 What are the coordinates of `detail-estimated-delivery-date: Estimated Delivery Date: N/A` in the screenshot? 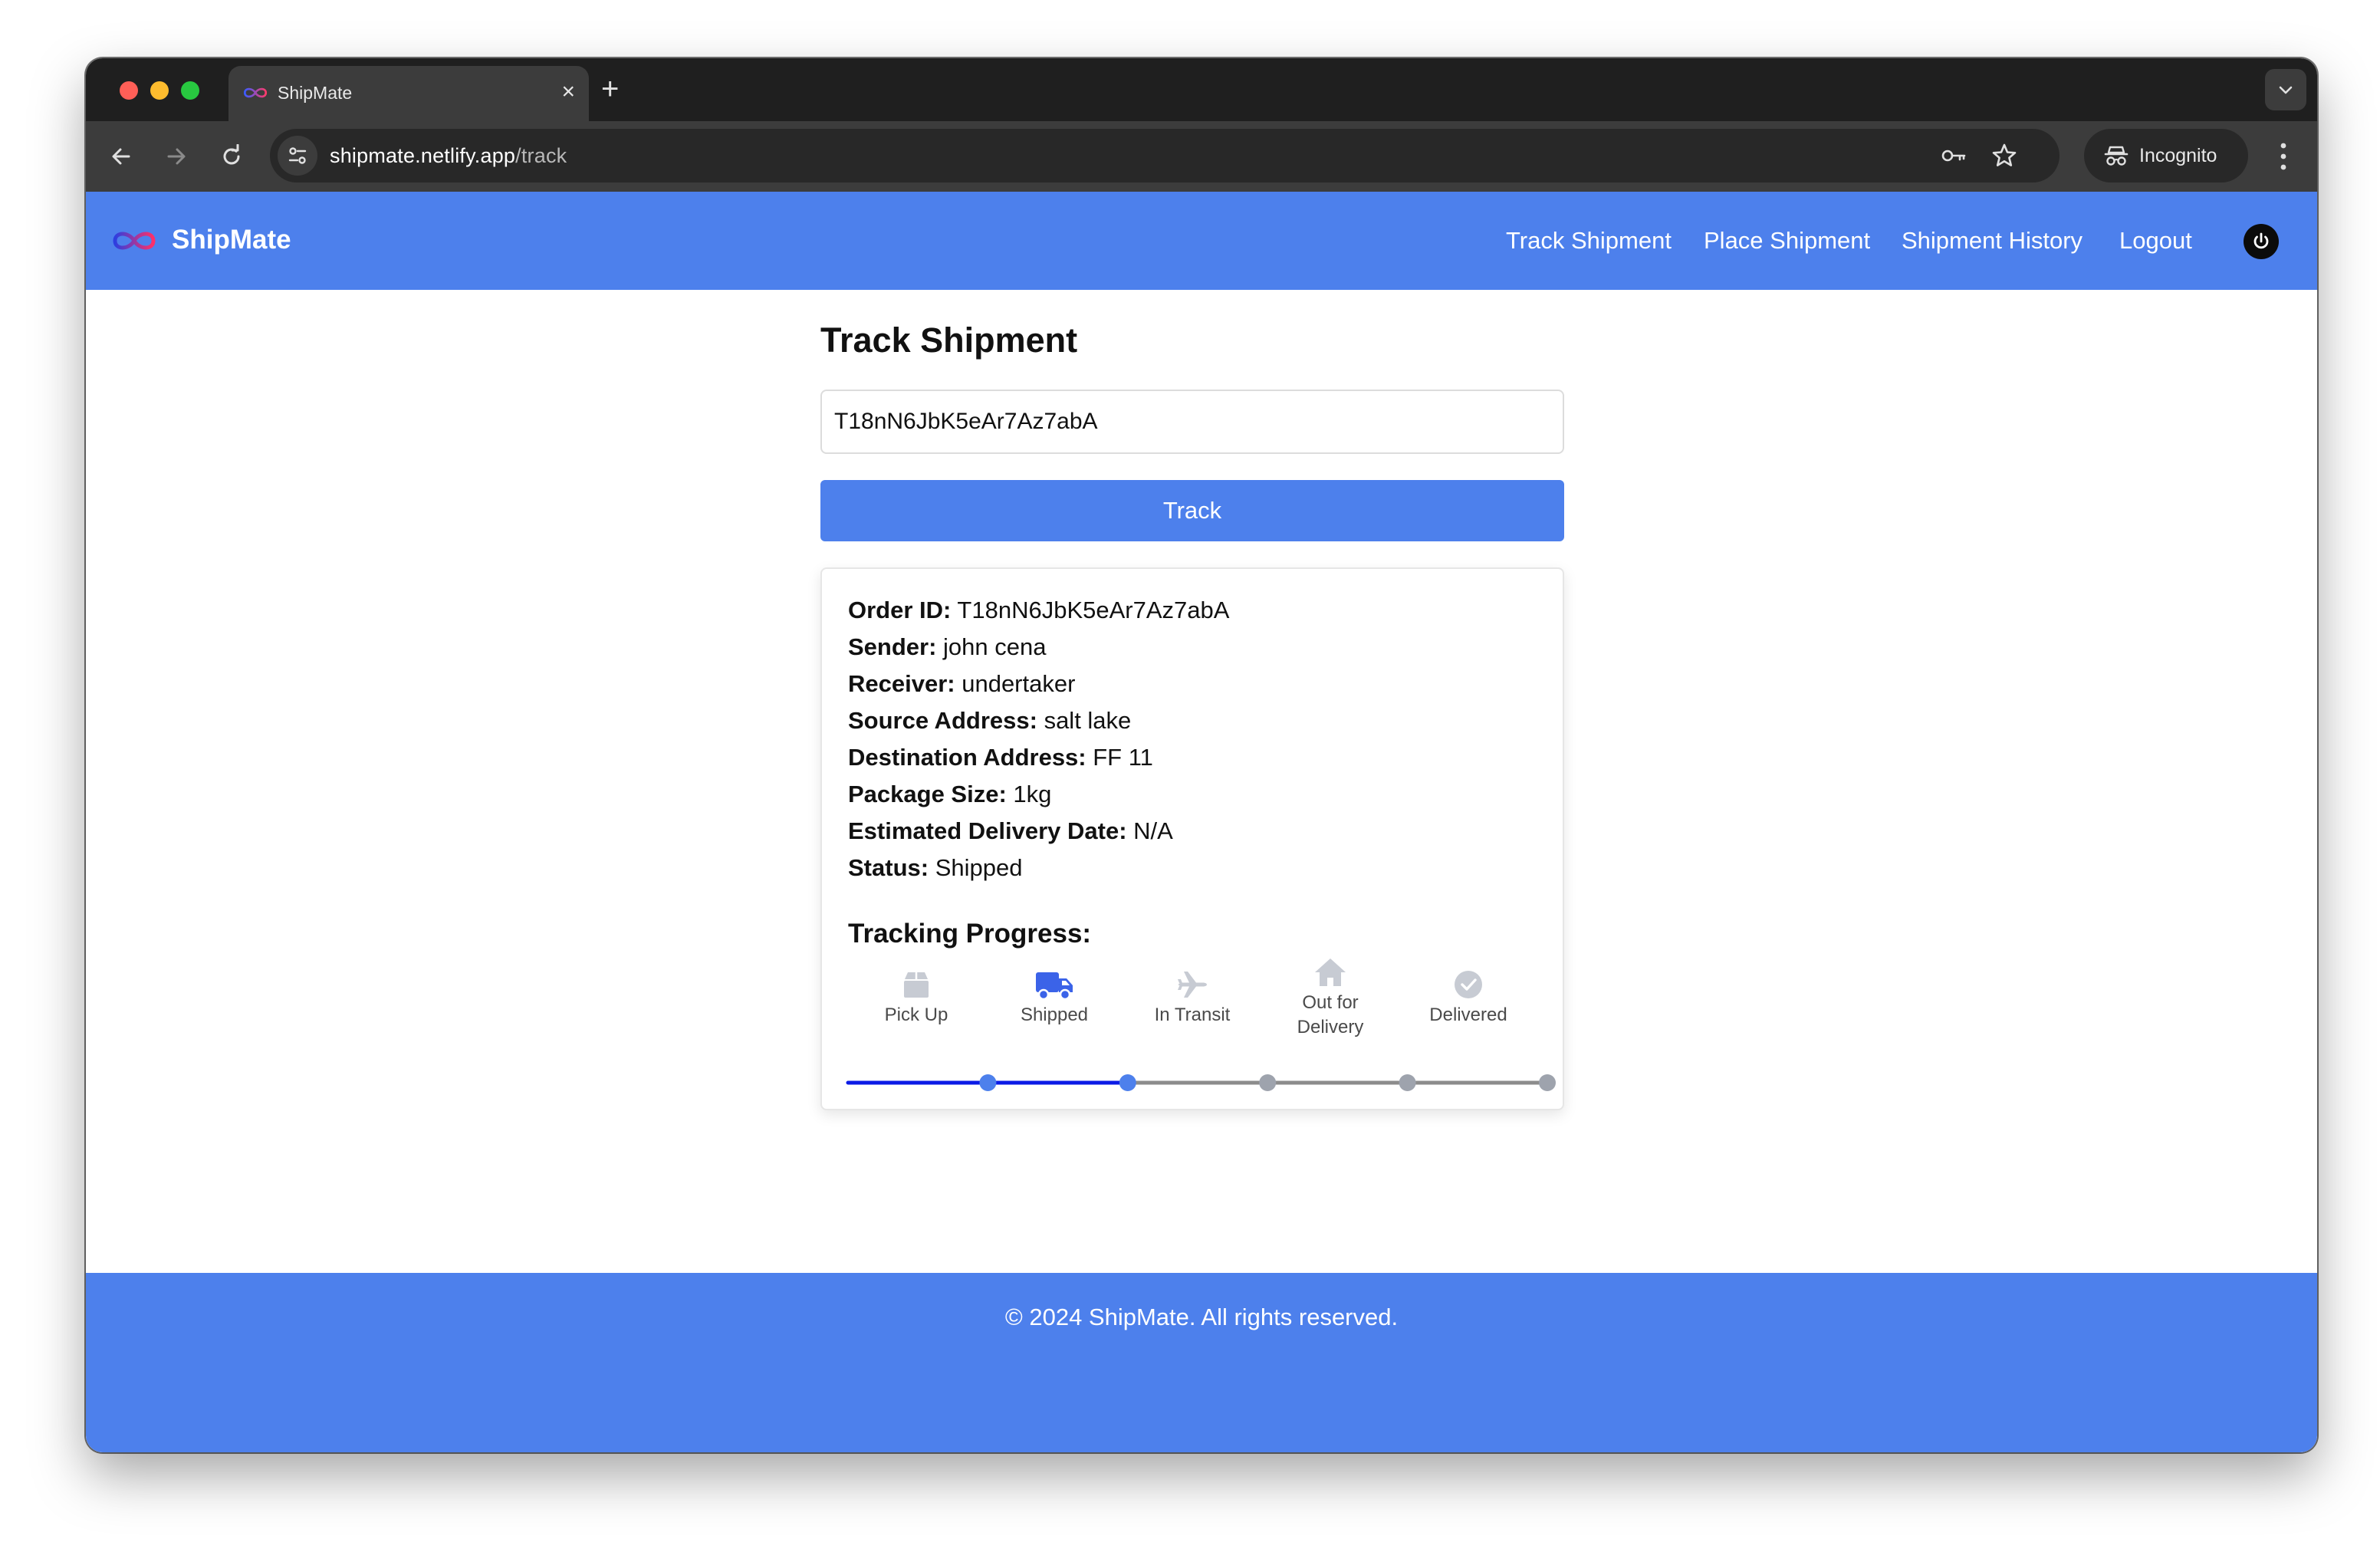 It's located at (1010, 831).